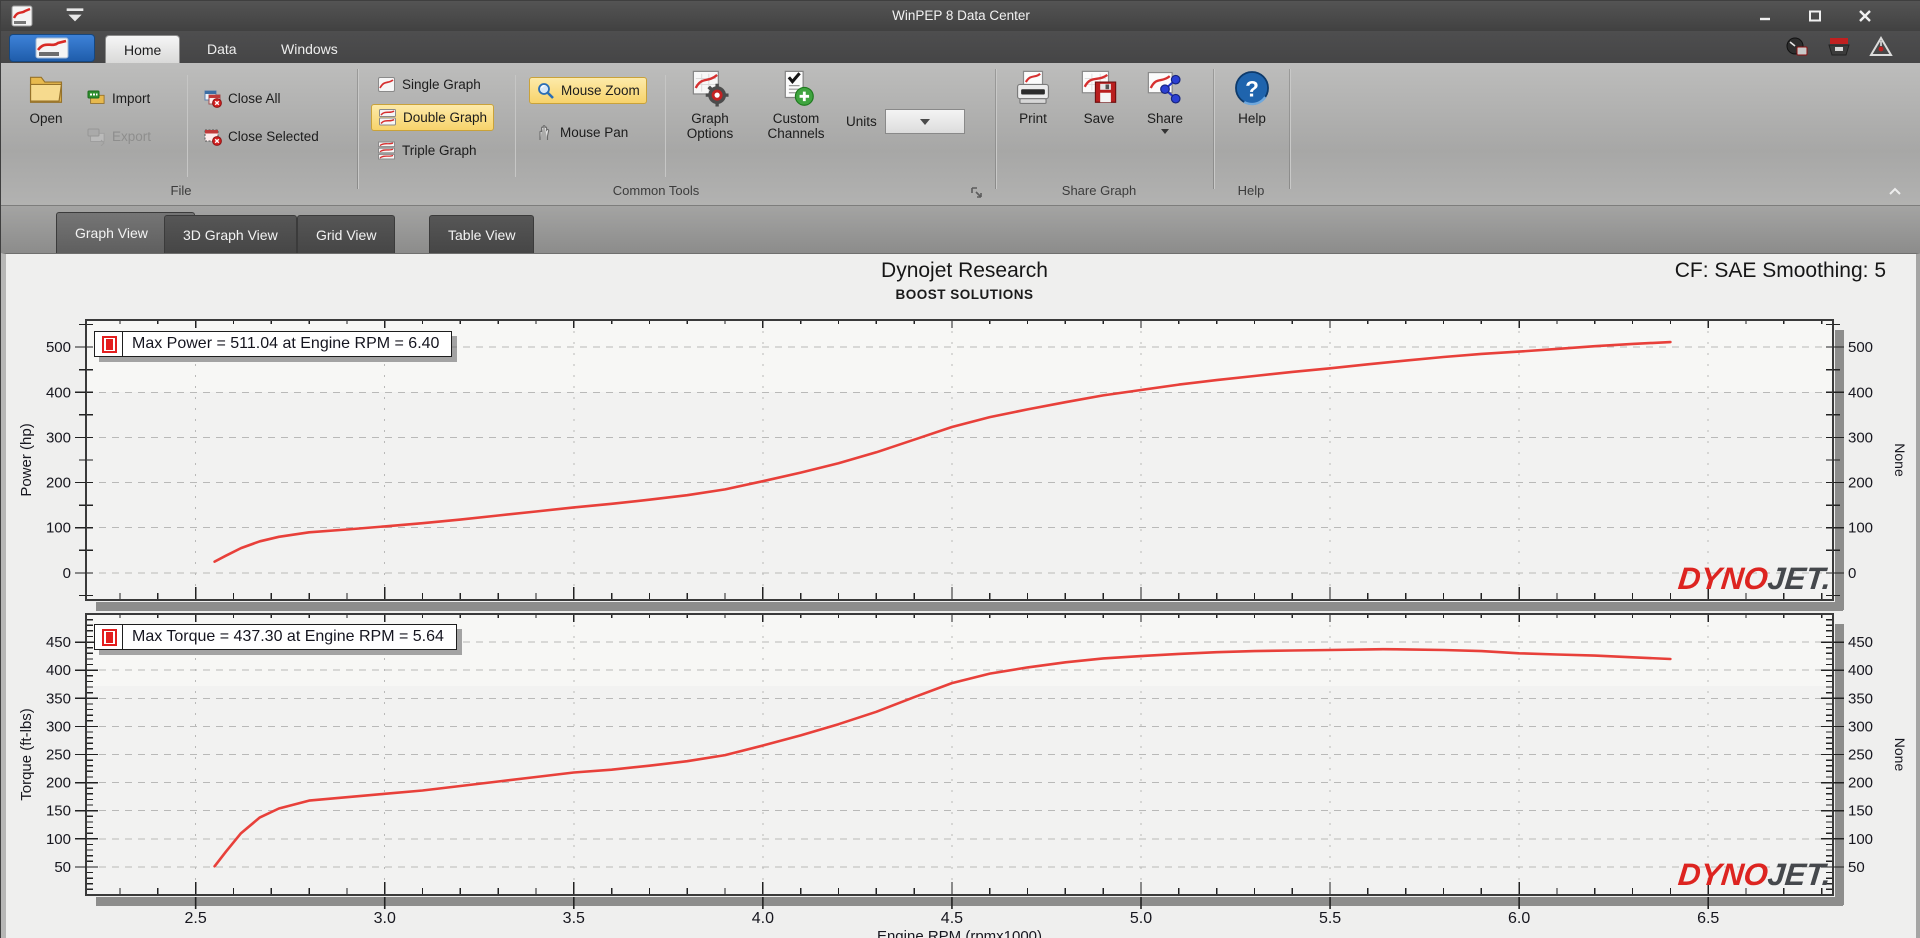 Image resolution: width=1920 pixels, height=938 pixels. What do you see at coordinates (273, 344) in the screenshot?
I see `power-legend: Max Power = 511.04 at Engine RPM = 6.40` at bounding box center [273, 344].